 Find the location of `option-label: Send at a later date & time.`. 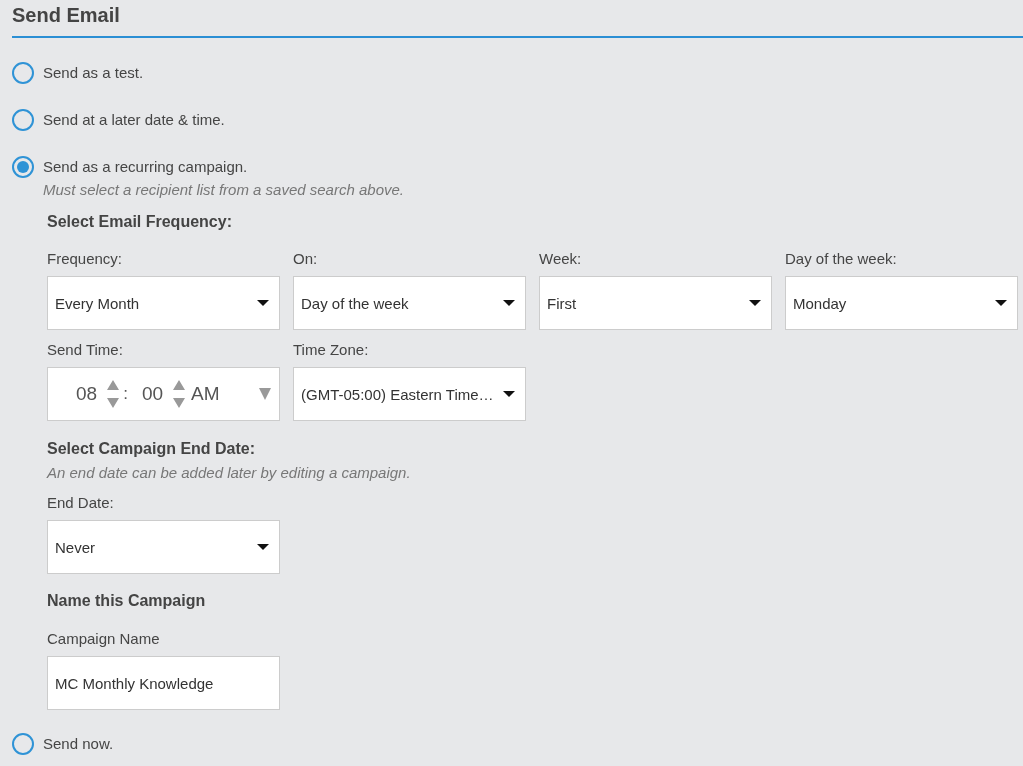

option-label: Send at a later date & time. is located at coordinates (134, 120).